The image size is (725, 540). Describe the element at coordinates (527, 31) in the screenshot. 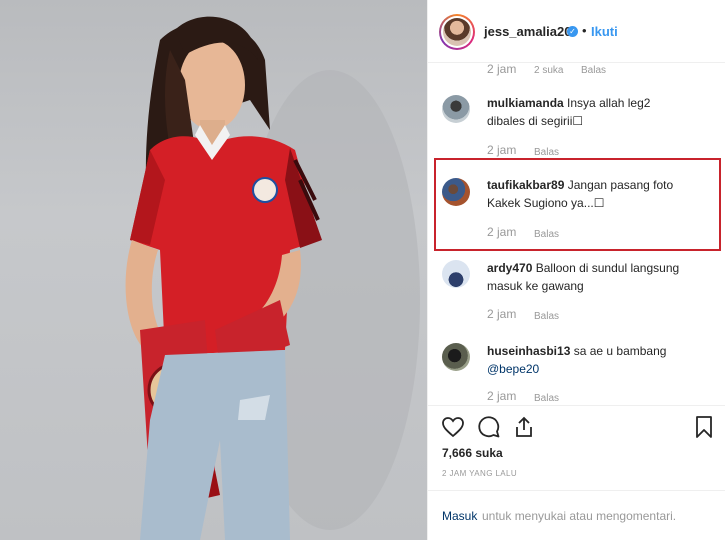

I see `author-username: jess_amalia20` at that location.